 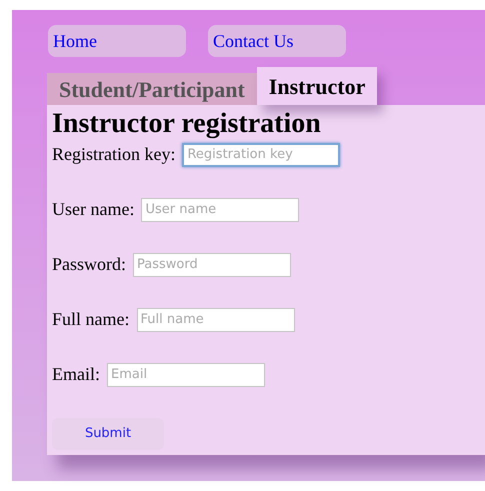 I want to click on field-label: Full name:, so click(x=91, y=319).